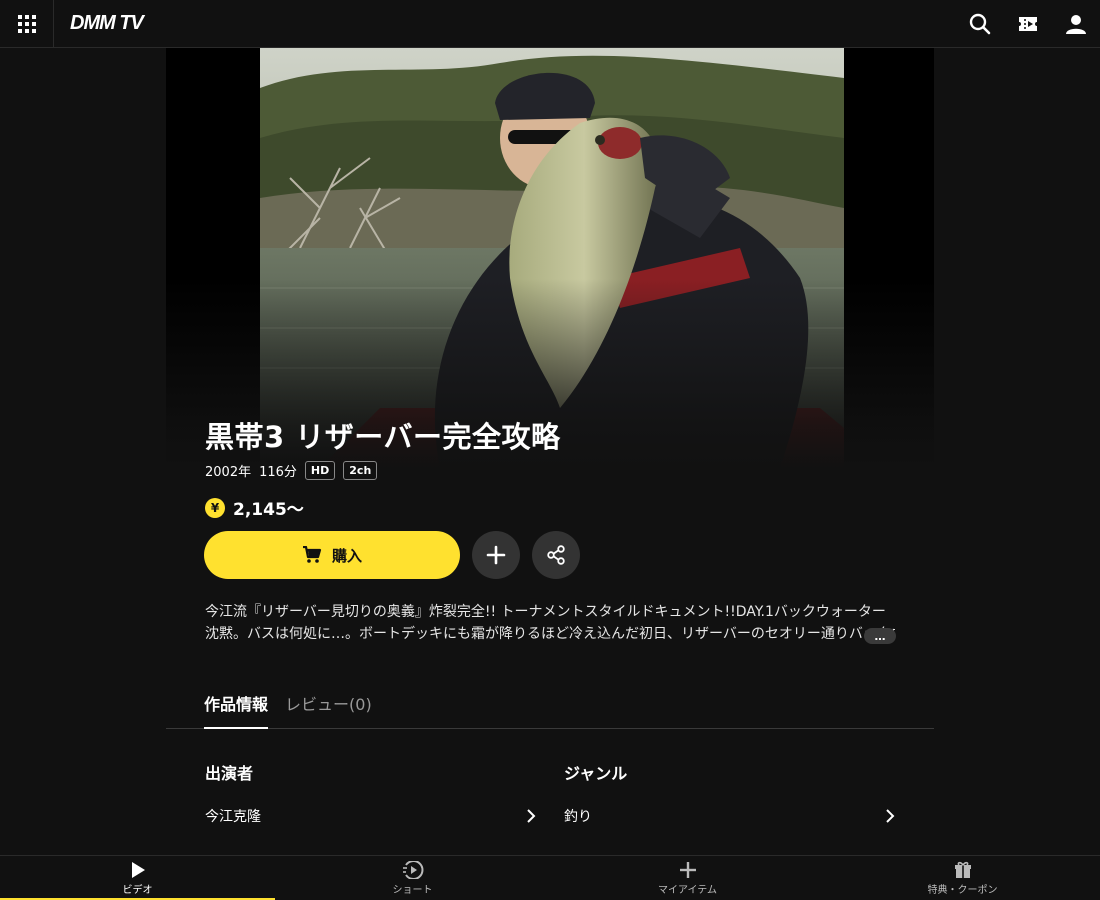  I want to click on nav-benefits-coupons: 特典・クーポン, so click(962, 878).